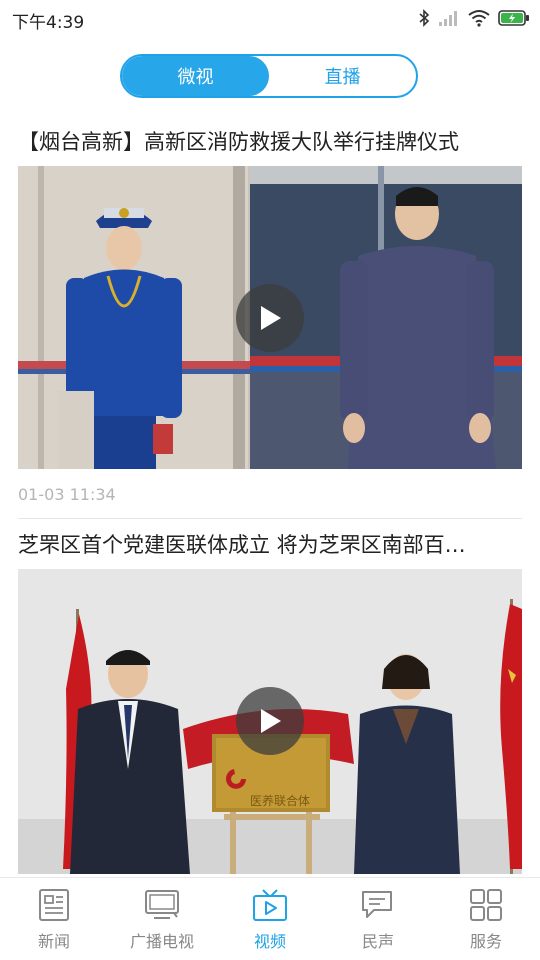 This screenshot has width=540, height=960. What do you see at coordinates (485, 941) in the screenshot?
I see `tab-label: 服务` at bounding box center [485, 941].